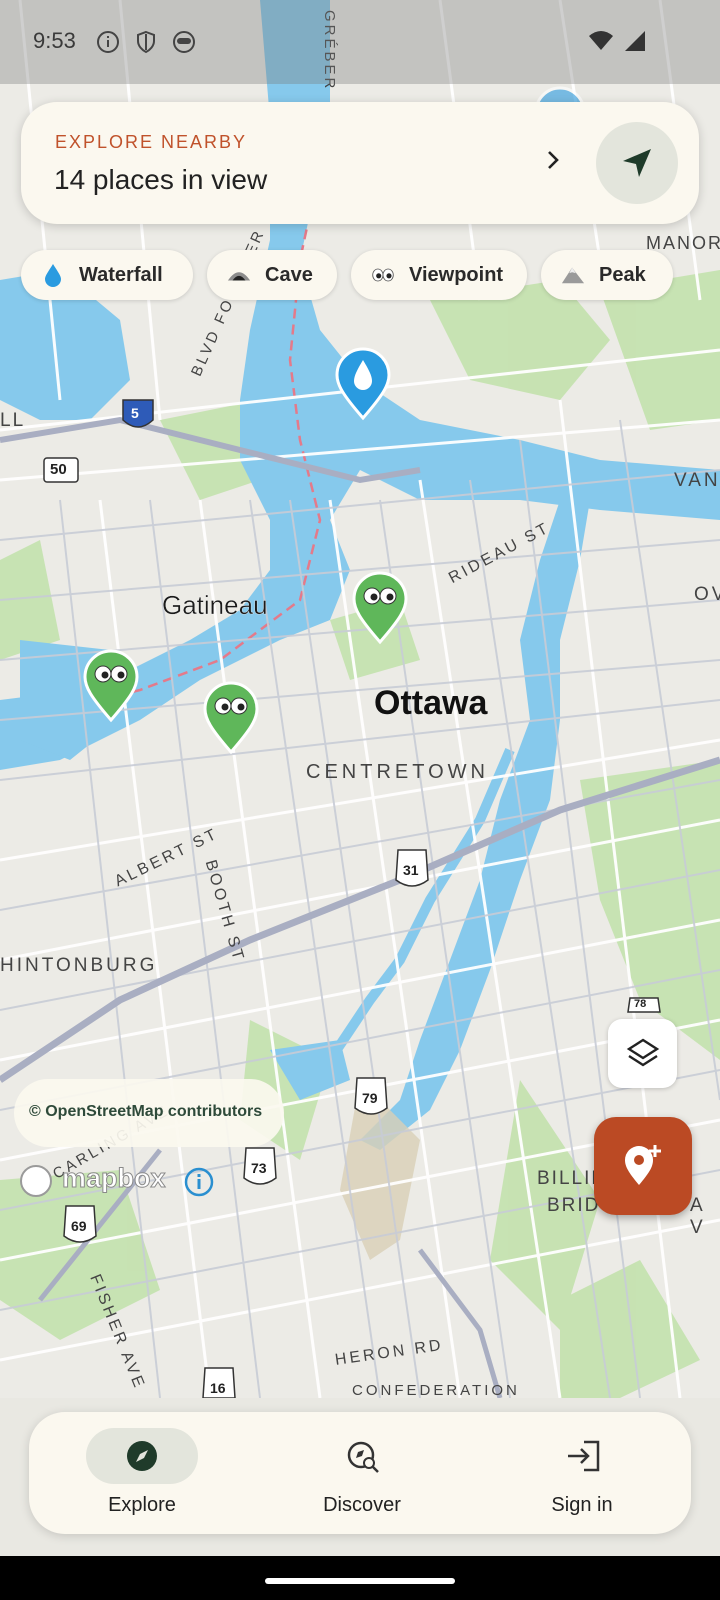 This screenshot has width=720, height=1600. I want to click on route-shield-label: 69, so click(79, 1226).